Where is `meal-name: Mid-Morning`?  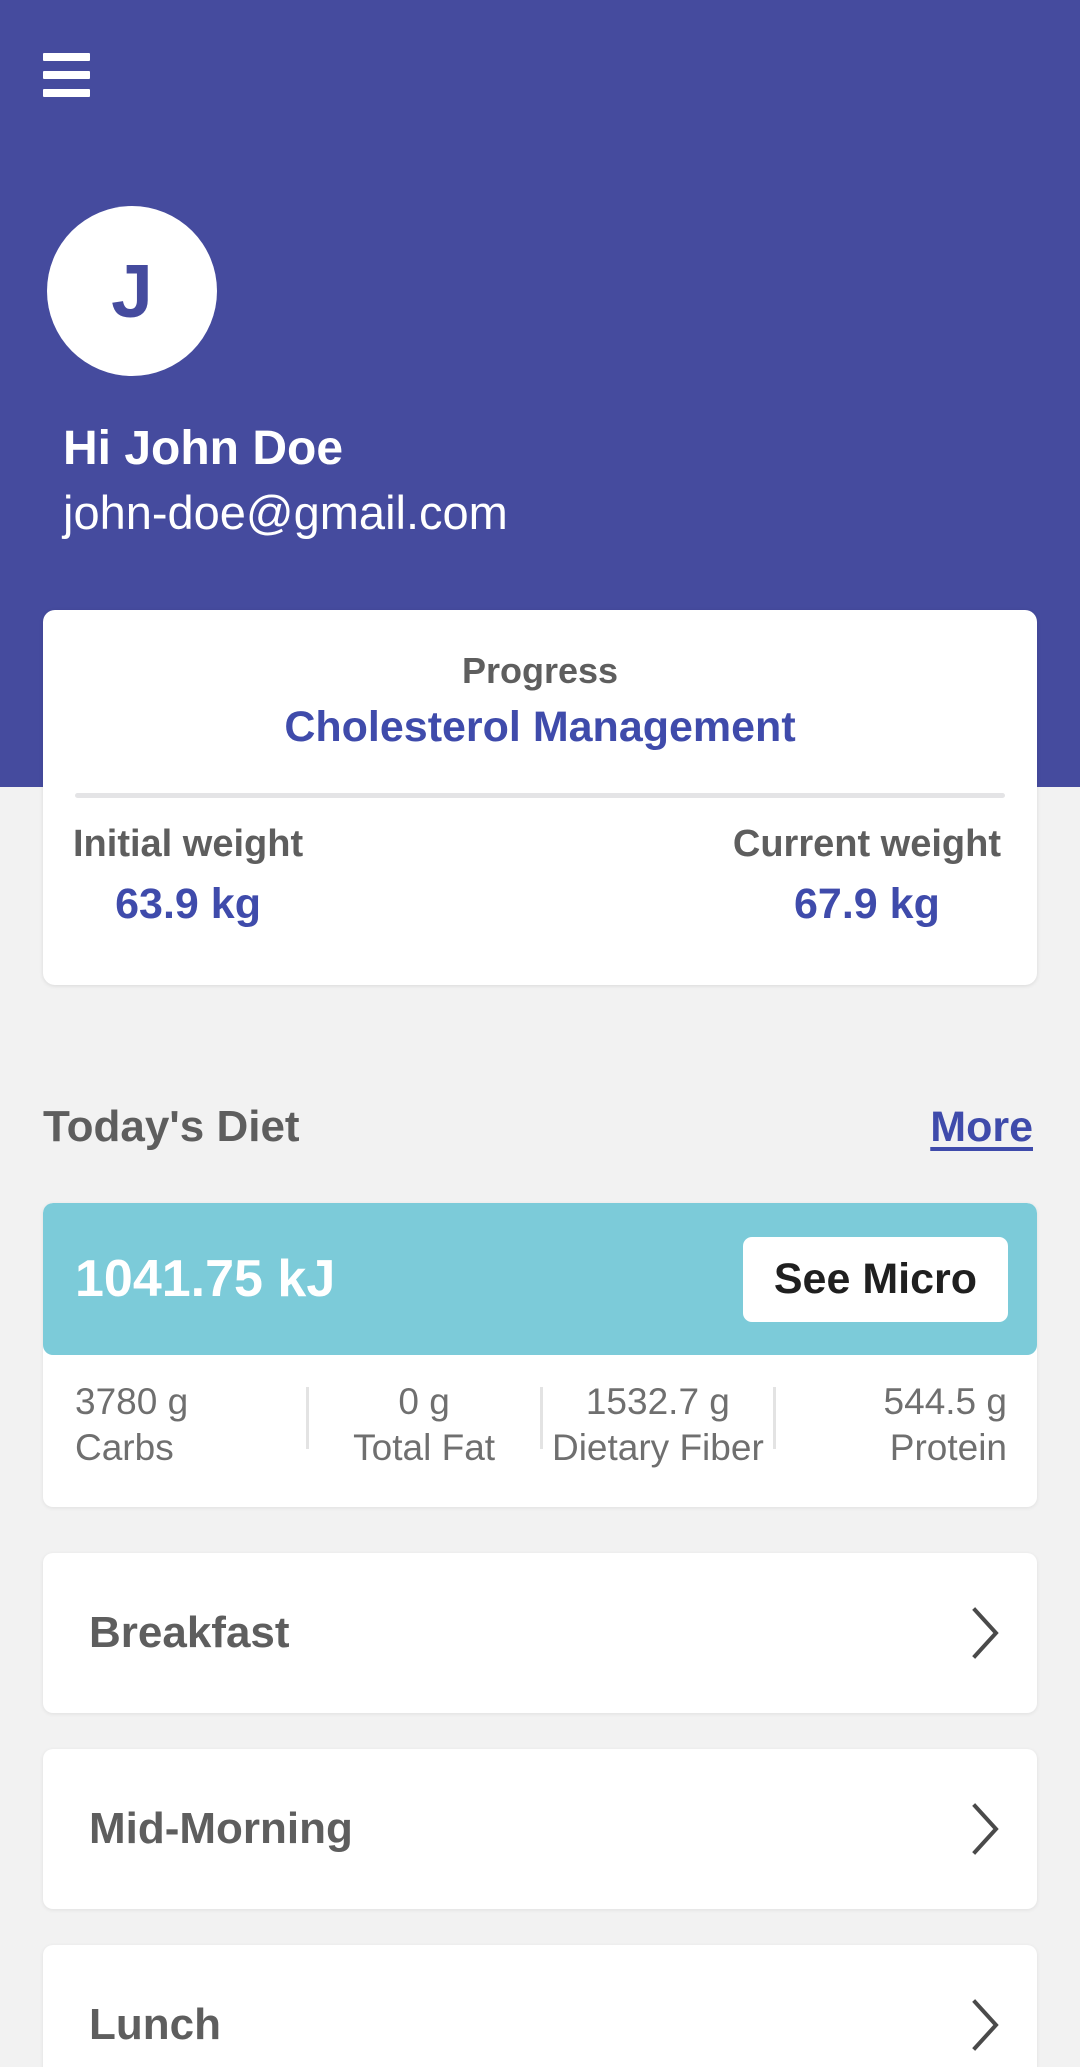 meal-name: Mid-Morning is located at coordinates (221, 1828).